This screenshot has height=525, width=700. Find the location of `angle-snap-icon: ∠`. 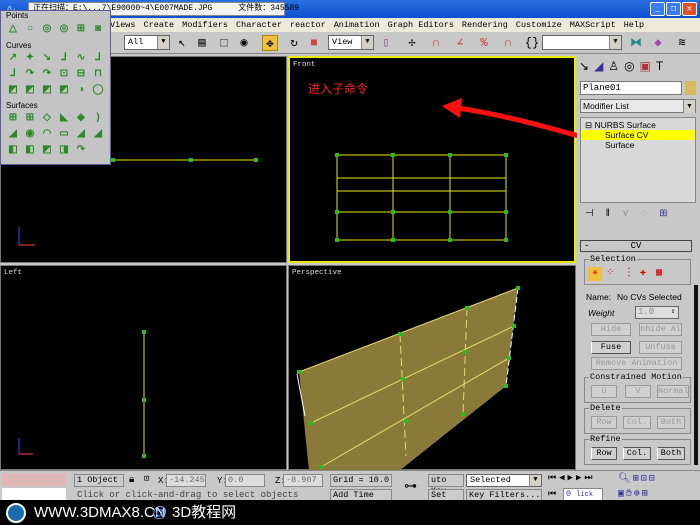

angle-snap-icon: ∠ is located at coordinates (460, 43).